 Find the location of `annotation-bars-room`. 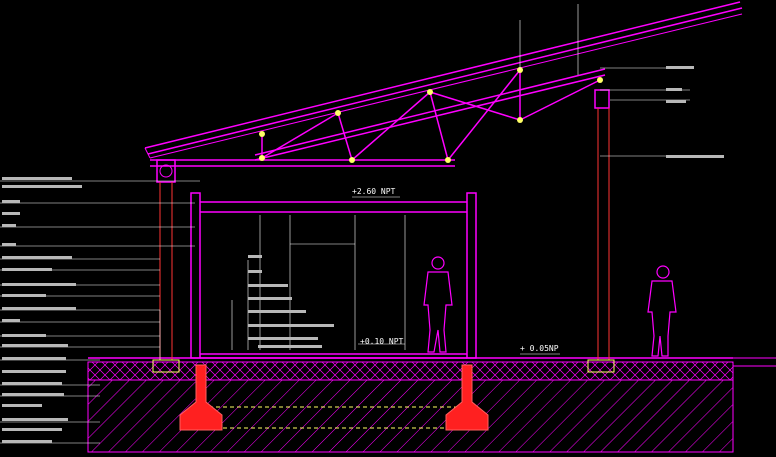

annotation-bars-room is located at coordinates (291, 301).